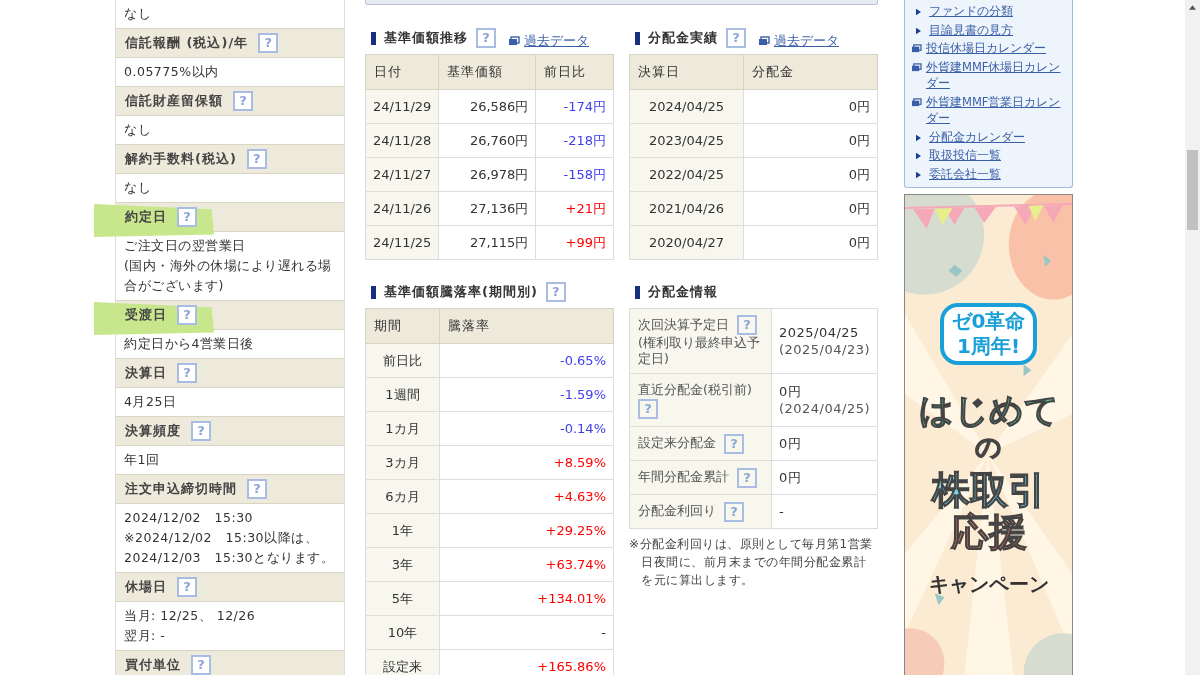  I want to click on sidebar-link: 分配金カレンダー, so click(977, 136).